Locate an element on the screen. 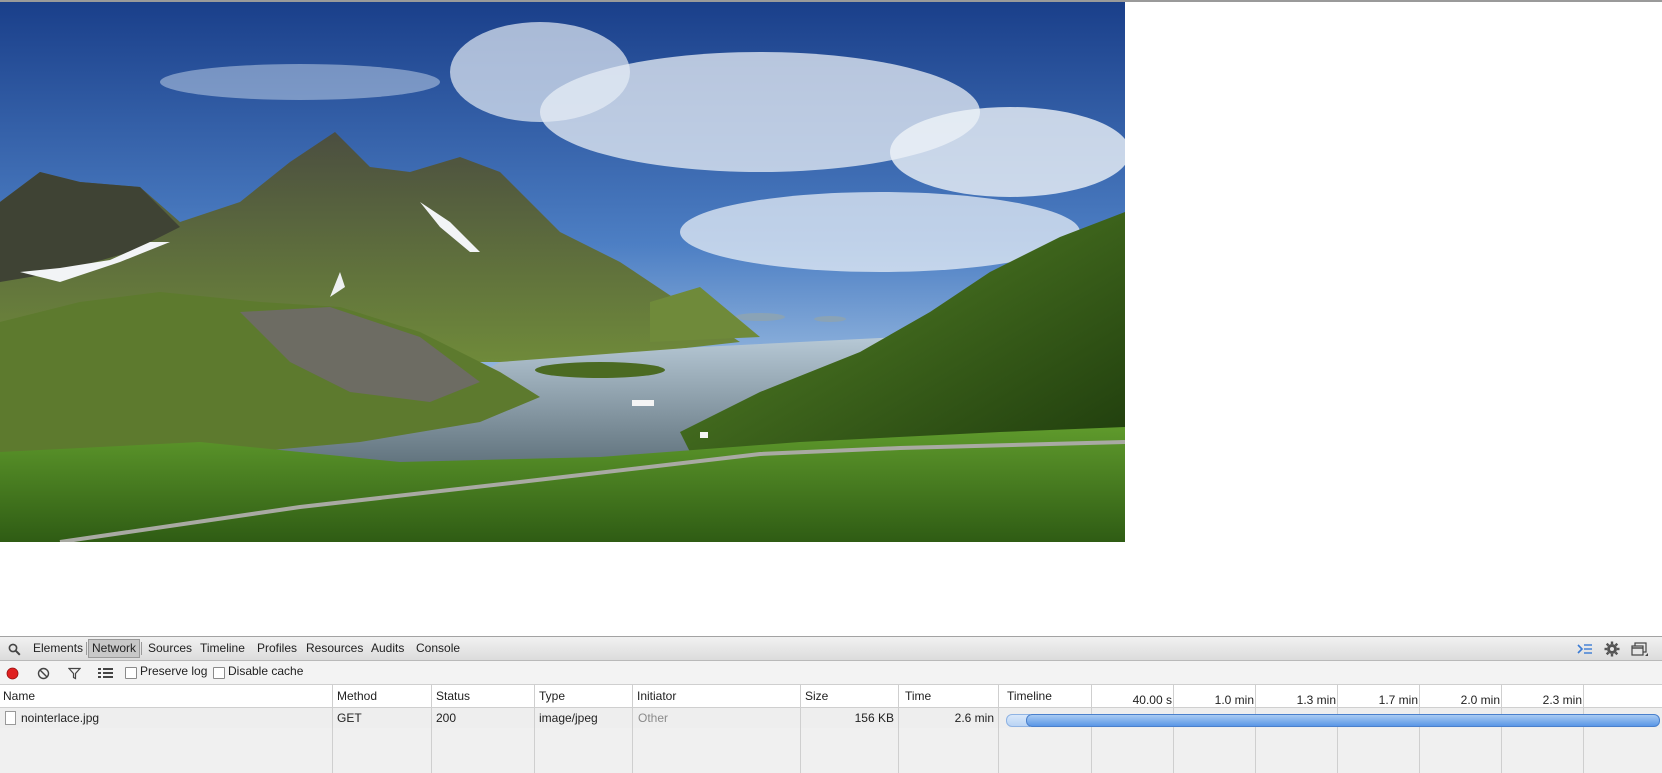 Image resolution: width=1662 pixels, height=773 pixels. column-header-status: Status is located at coordinates (451, 696).